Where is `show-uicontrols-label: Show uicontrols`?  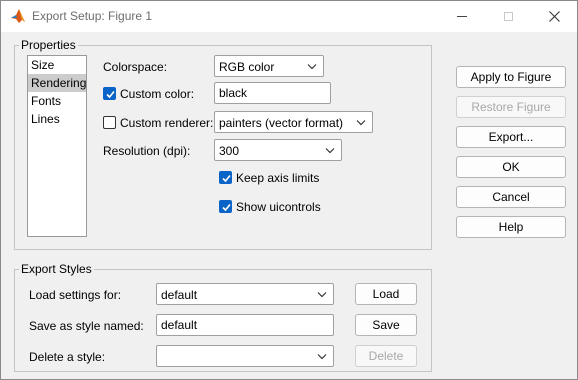 show-uicontrols-label: Show uicontrols is located at coordinates (278, 207).